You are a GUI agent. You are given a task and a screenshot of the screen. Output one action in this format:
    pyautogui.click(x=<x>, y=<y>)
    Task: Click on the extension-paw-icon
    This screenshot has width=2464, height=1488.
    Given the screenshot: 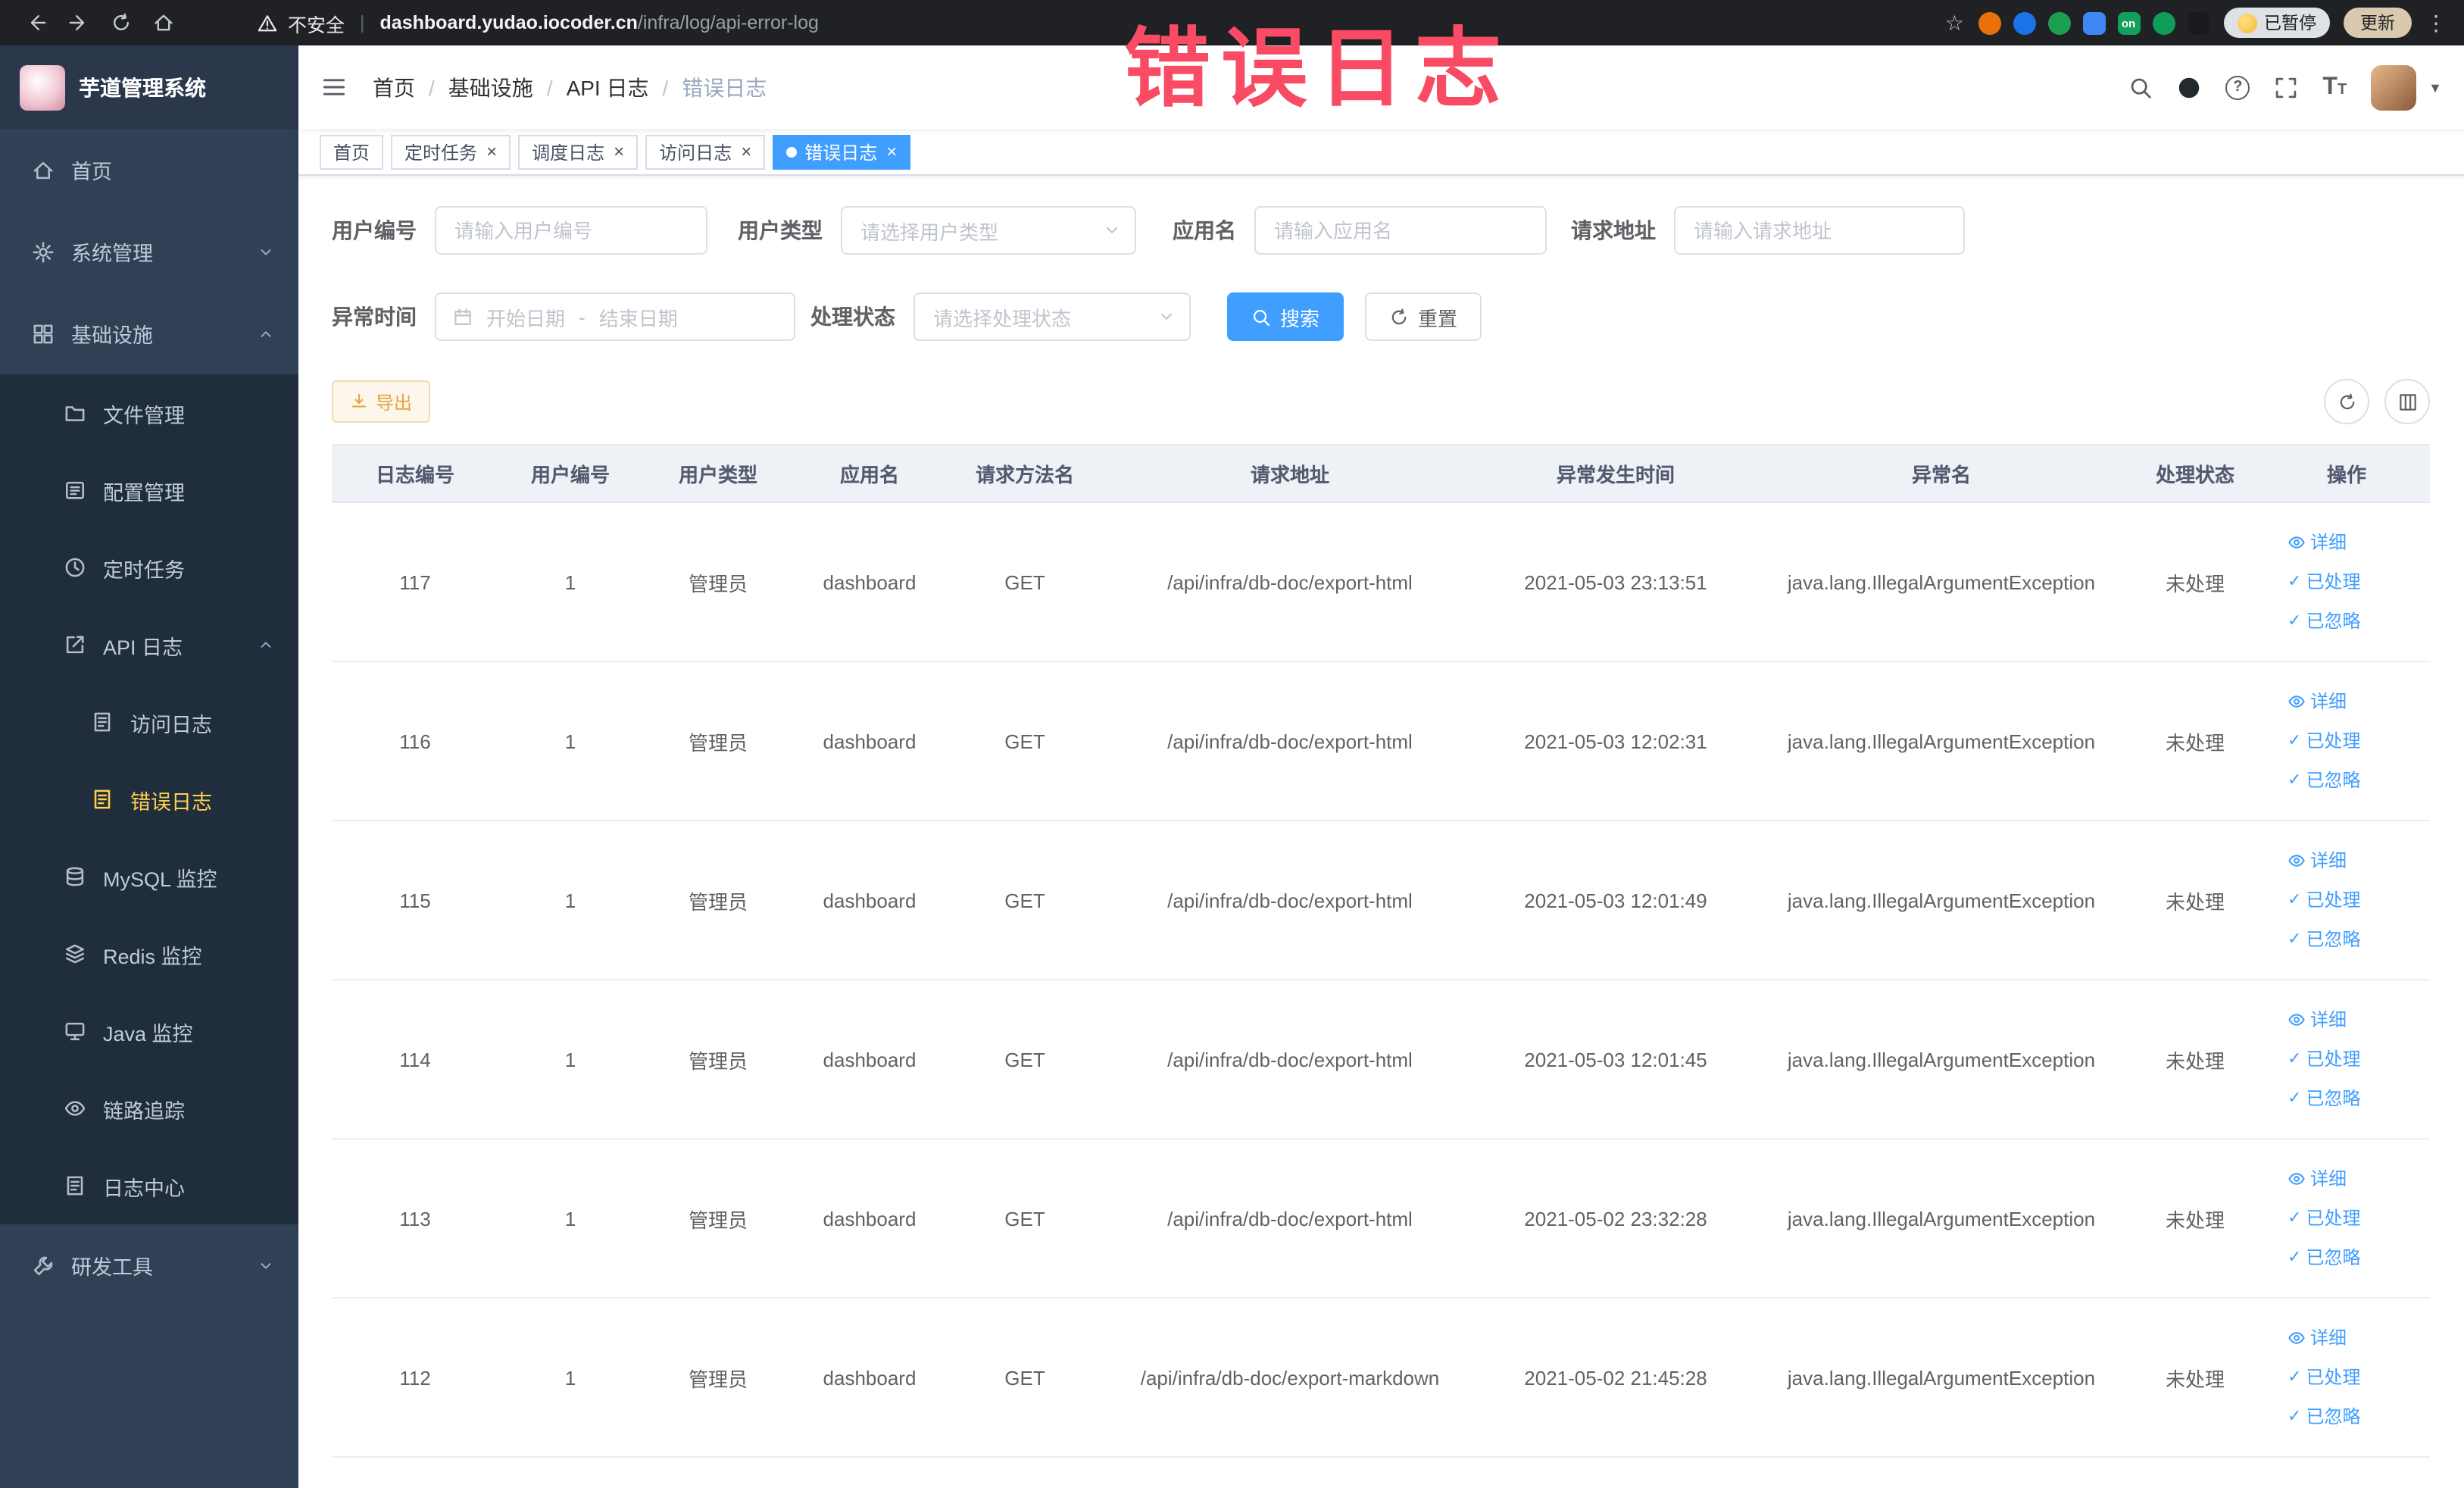 What is the action you would take?
    pyautogui.click(x=2198, y=22)
    